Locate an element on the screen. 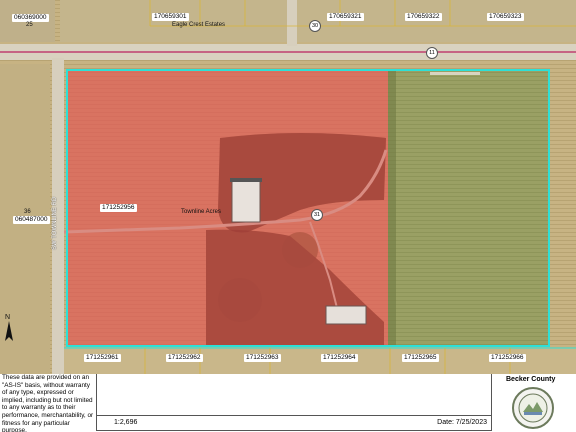 The width and height of the screenshot is (576, 432). north-arrow-icon: N is located at coordinates (9, 328).